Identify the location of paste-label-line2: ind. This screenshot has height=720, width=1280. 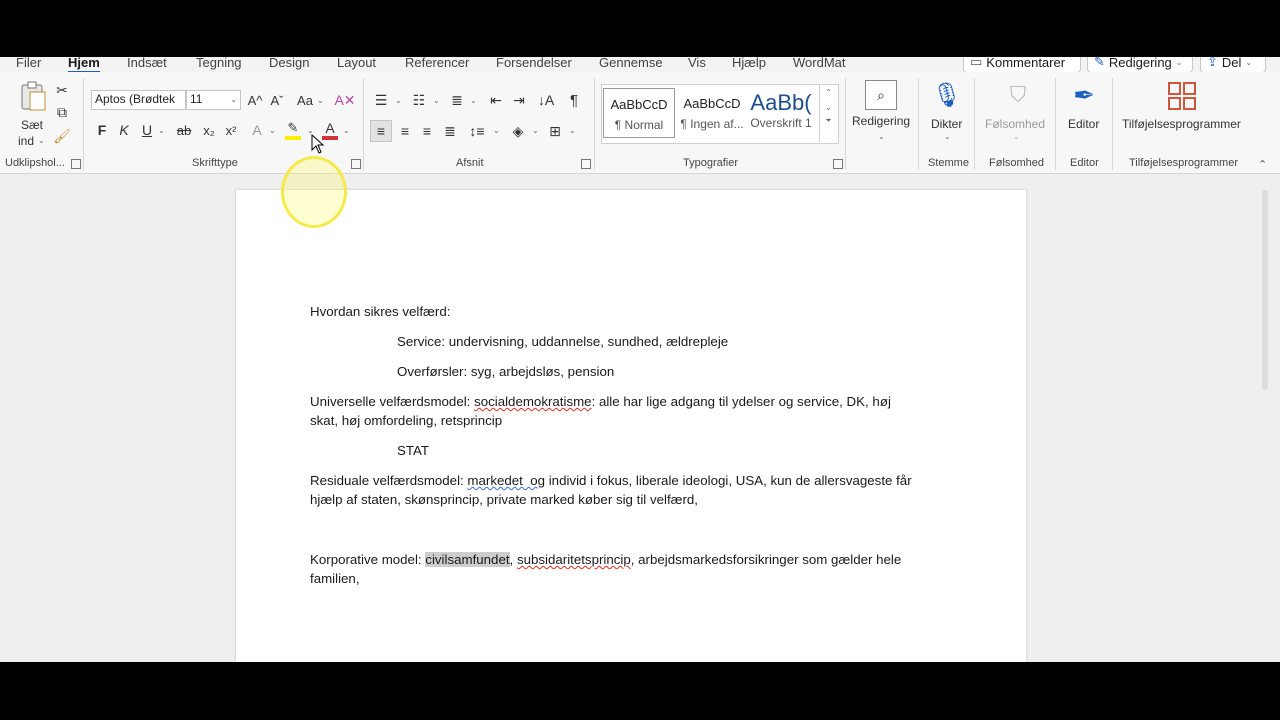
(26, 141).